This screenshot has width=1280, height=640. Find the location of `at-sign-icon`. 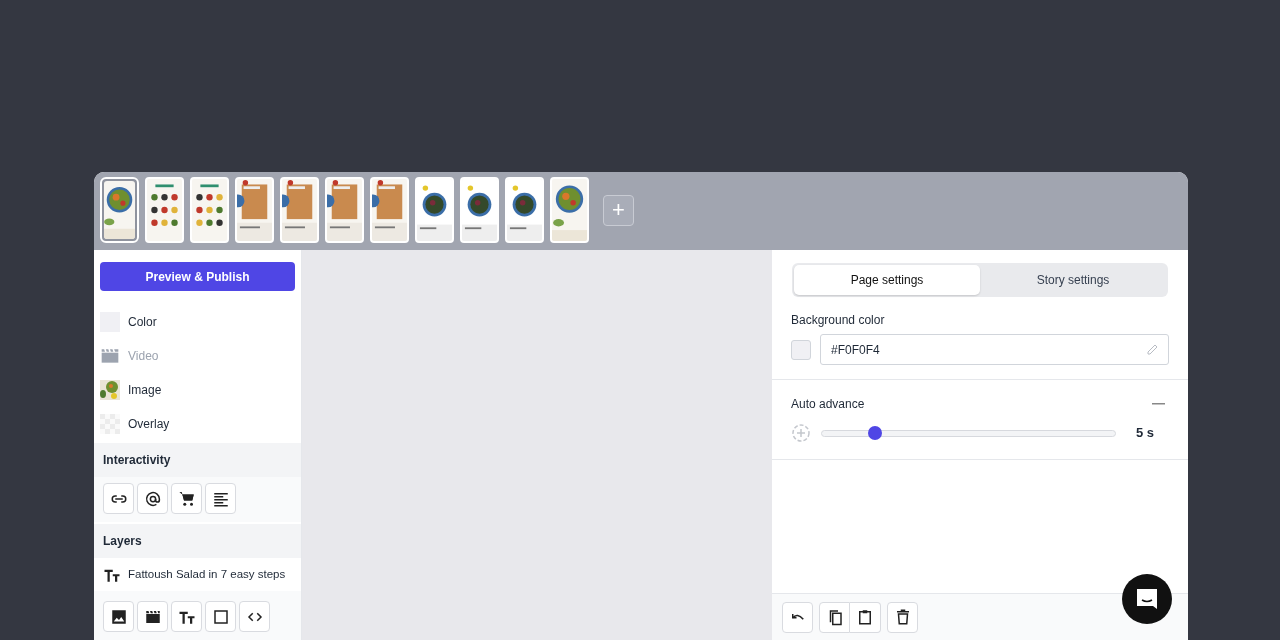

at-sign-icon is located at coordinates (152, 498).